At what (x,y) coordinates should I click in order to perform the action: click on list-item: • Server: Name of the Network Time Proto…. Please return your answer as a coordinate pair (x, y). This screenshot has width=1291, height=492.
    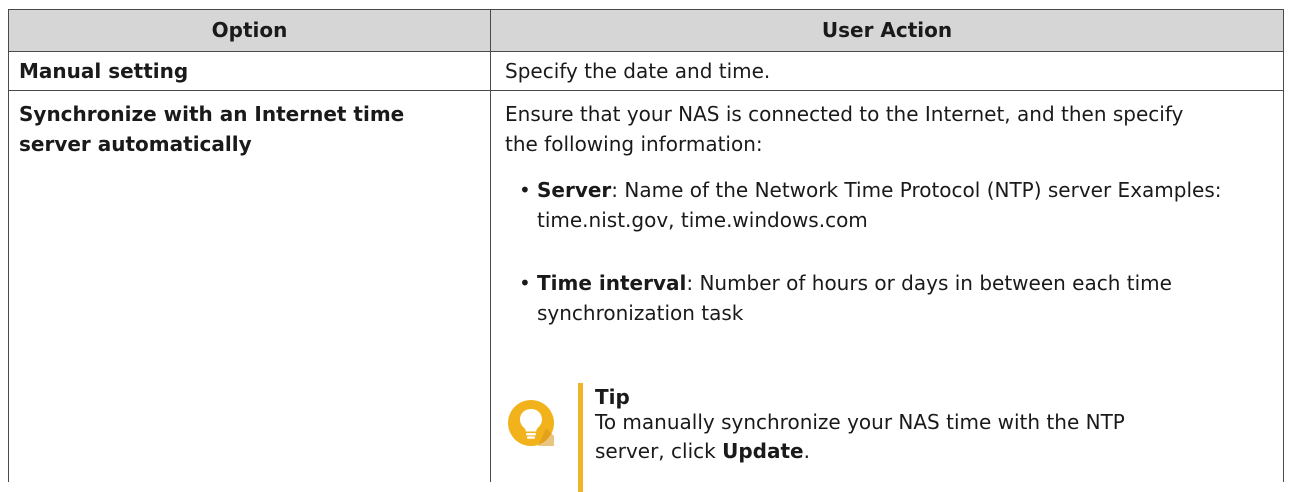
    Looking at the image, I should click on (889, 207).